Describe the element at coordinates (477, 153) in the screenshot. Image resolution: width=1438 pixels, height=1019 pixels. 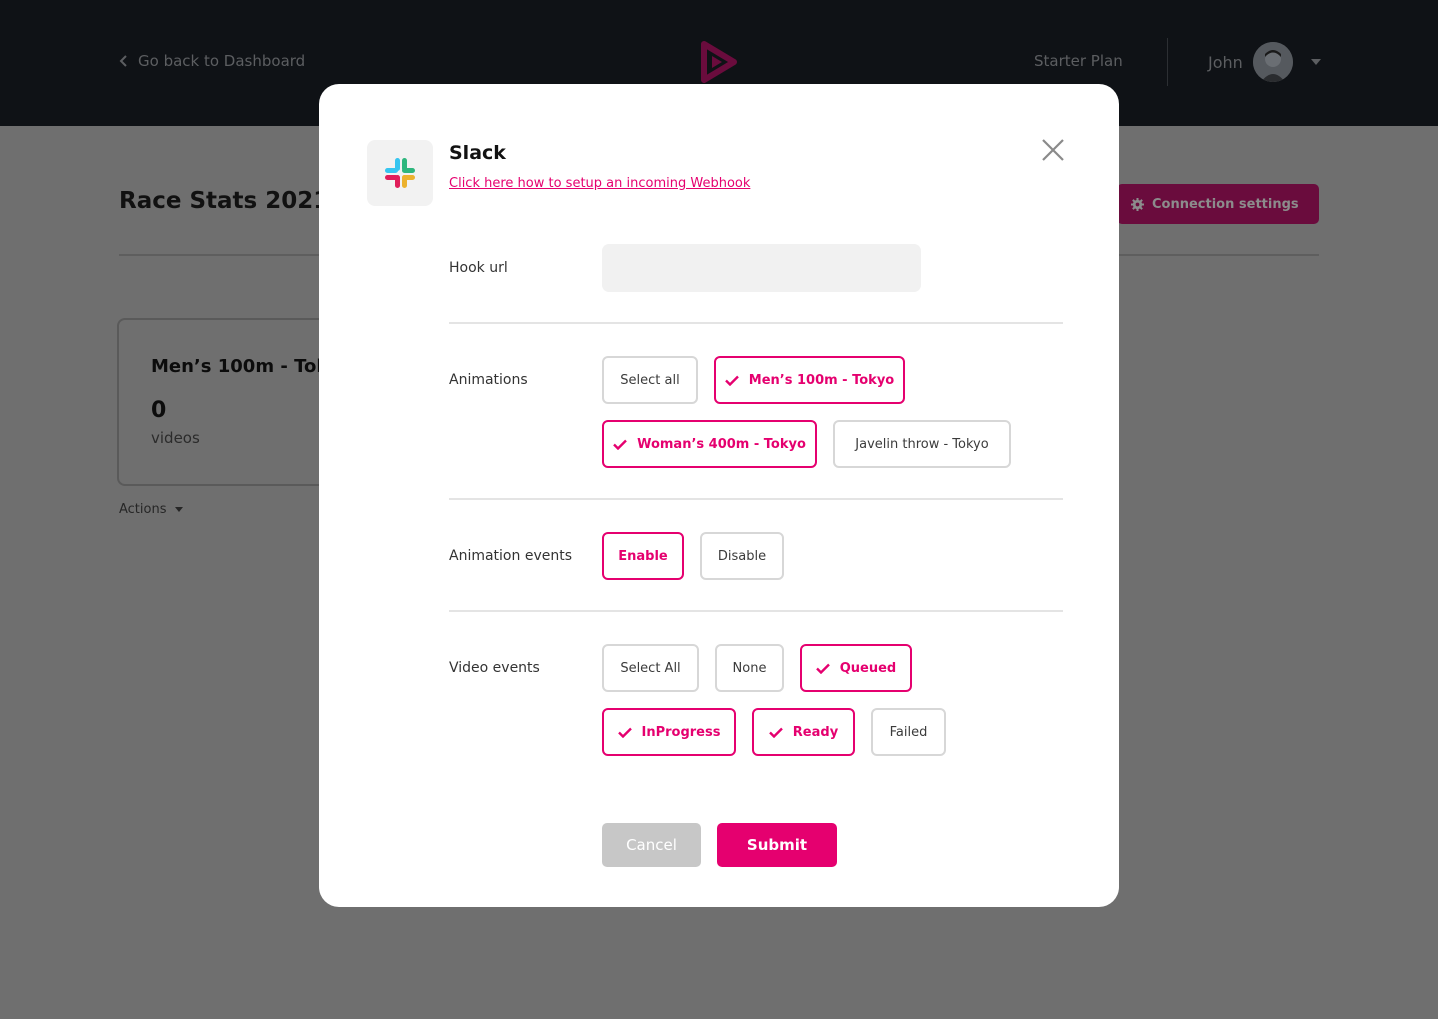
I see `integration-title: Slack` at that location.